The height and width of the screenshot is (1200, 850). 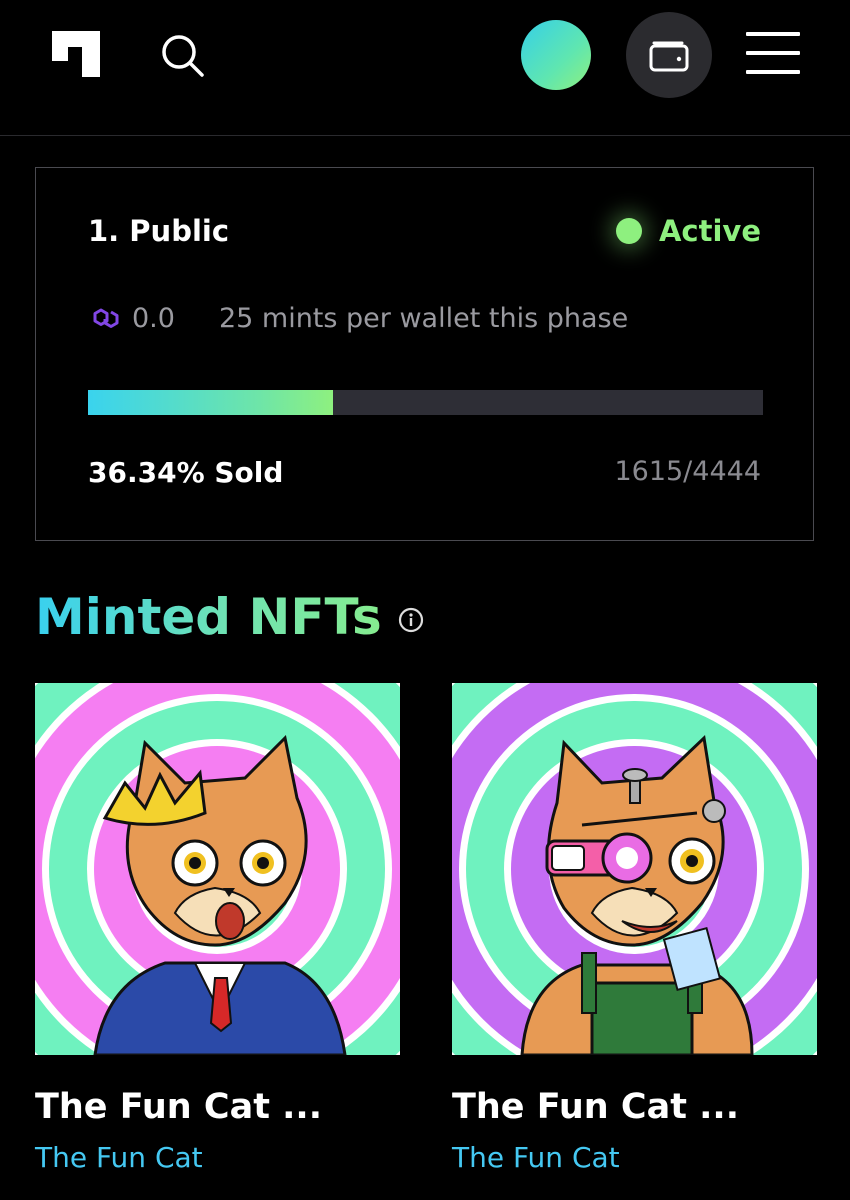 I want to click on square-logo-icon, so click(x=76, y=54).